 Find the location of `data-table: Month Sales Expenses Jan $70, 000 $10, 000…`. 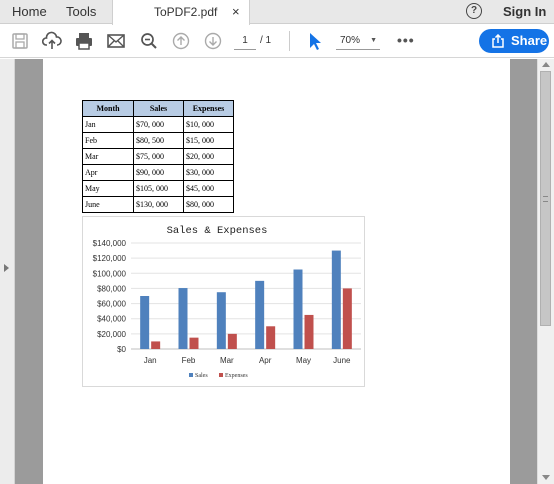

data-table: Month Sales Expenses Jan $70, 000 $10, 000… is located at coordinates (158, 156).